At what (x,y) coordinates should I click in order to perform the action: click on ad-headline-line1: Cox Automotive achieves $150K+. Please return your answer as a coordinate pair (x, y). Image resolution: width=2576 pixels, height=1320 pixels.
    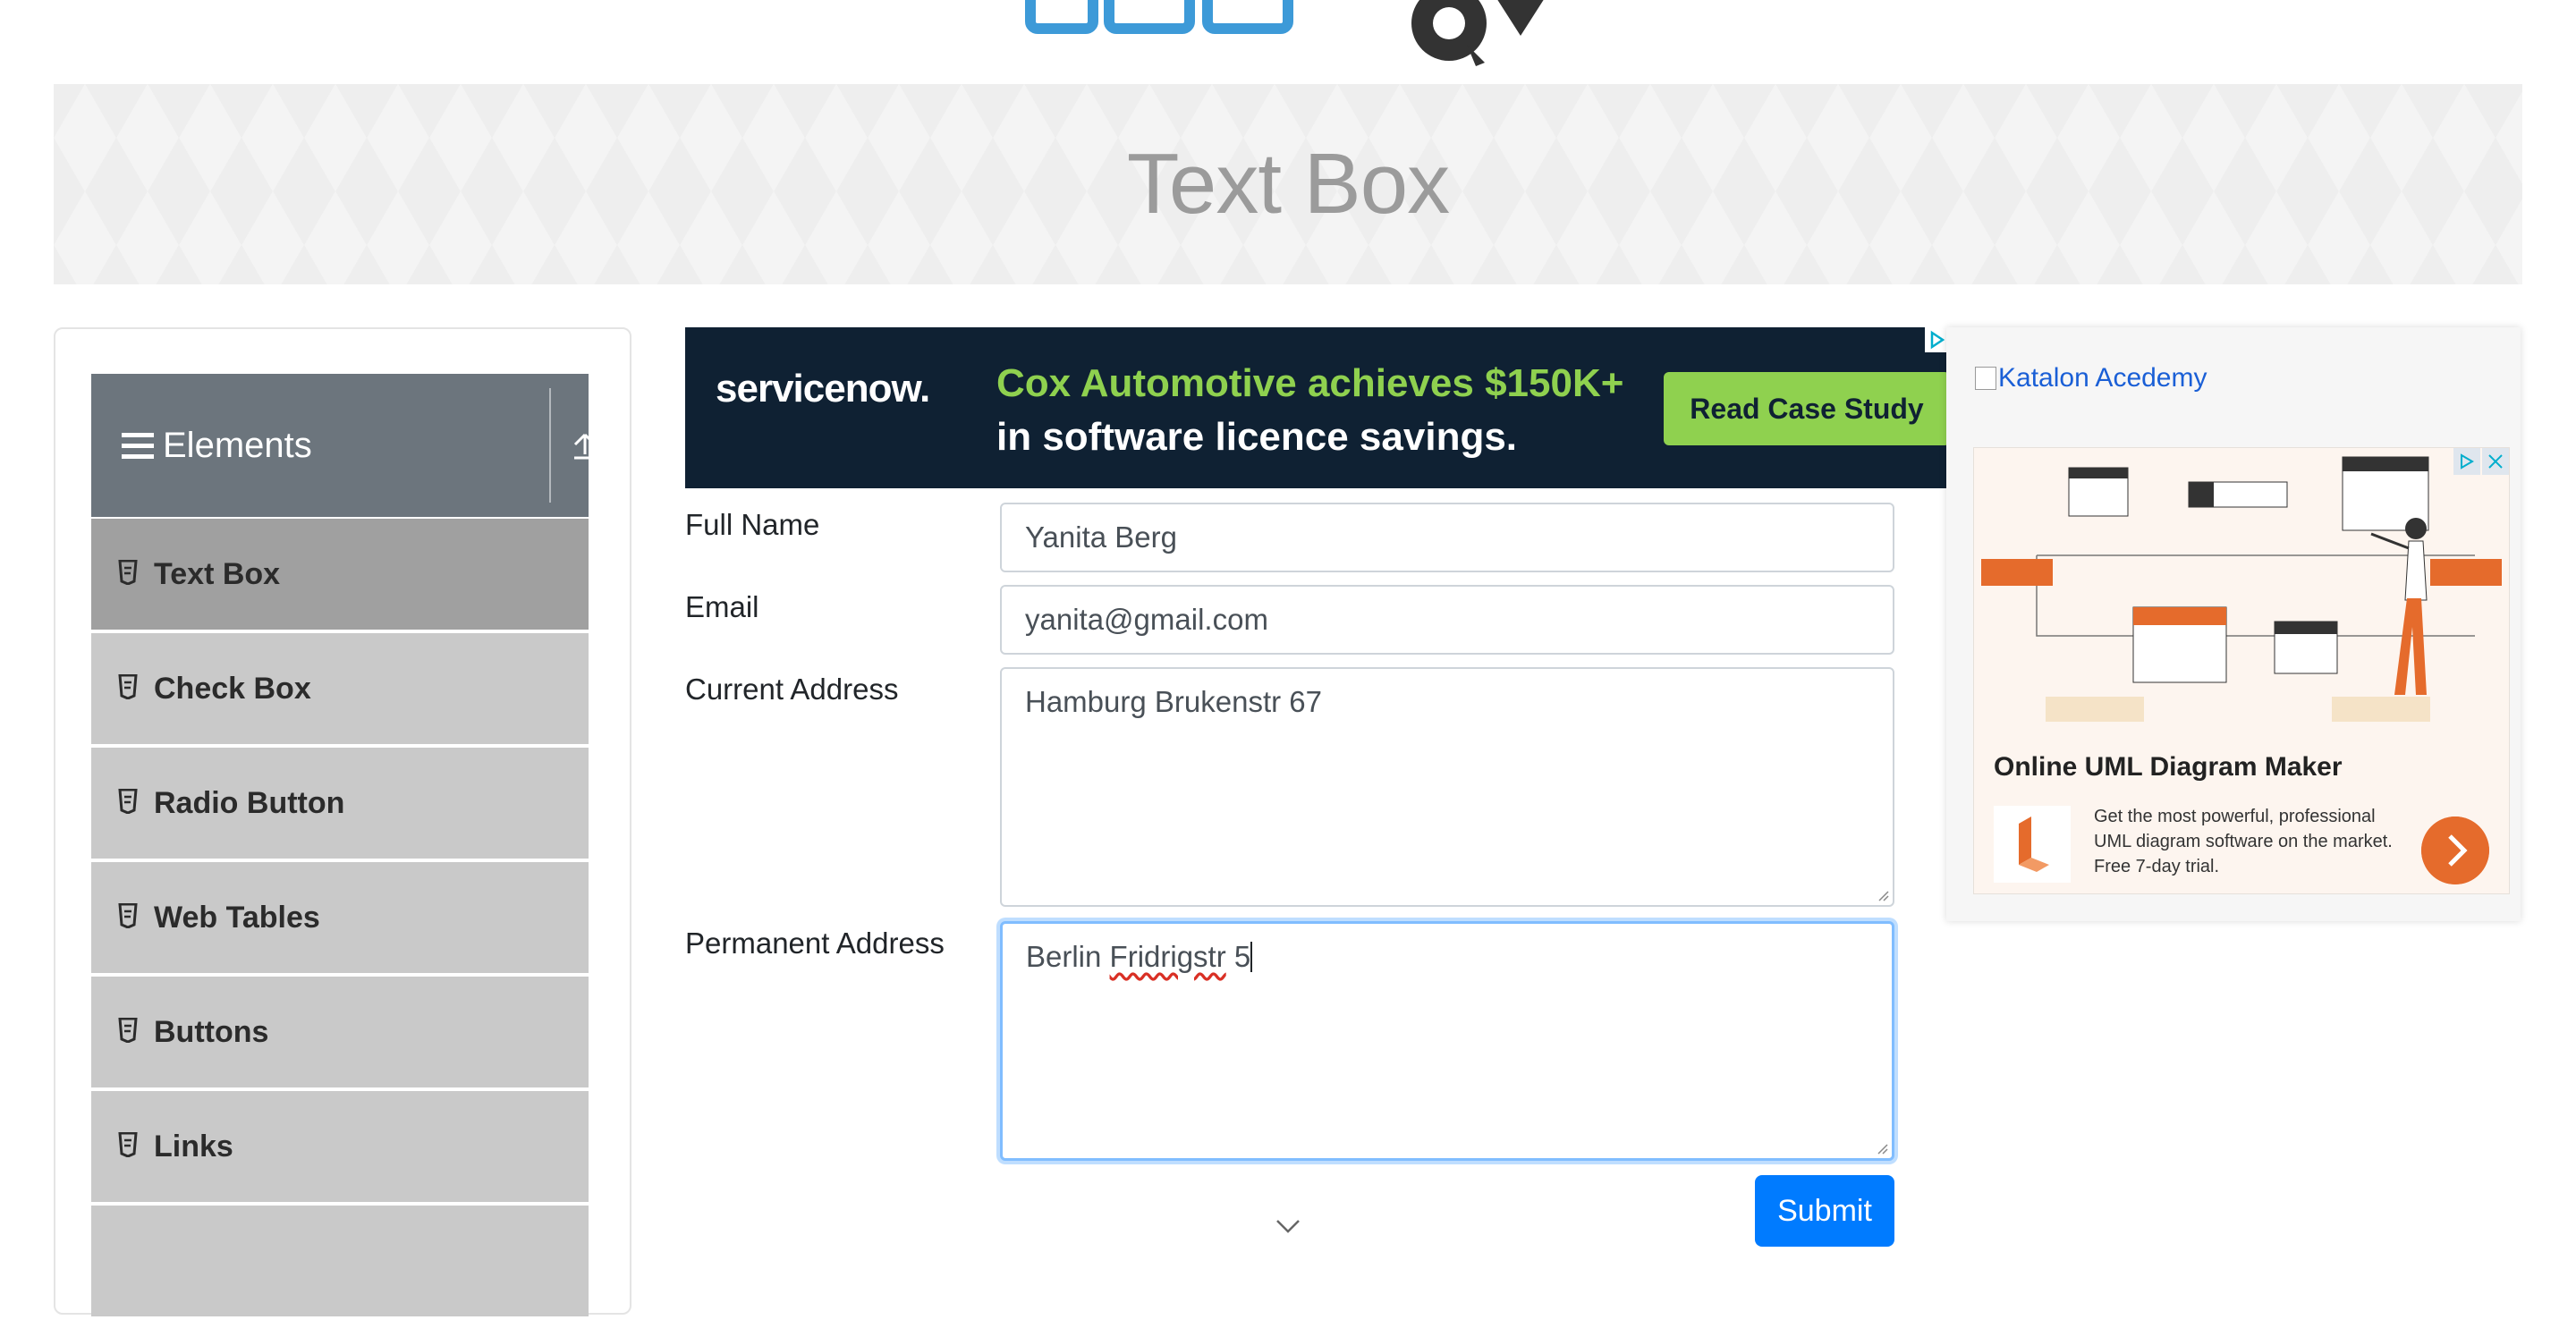
    Looking at the image, I should click on (1310, 383).